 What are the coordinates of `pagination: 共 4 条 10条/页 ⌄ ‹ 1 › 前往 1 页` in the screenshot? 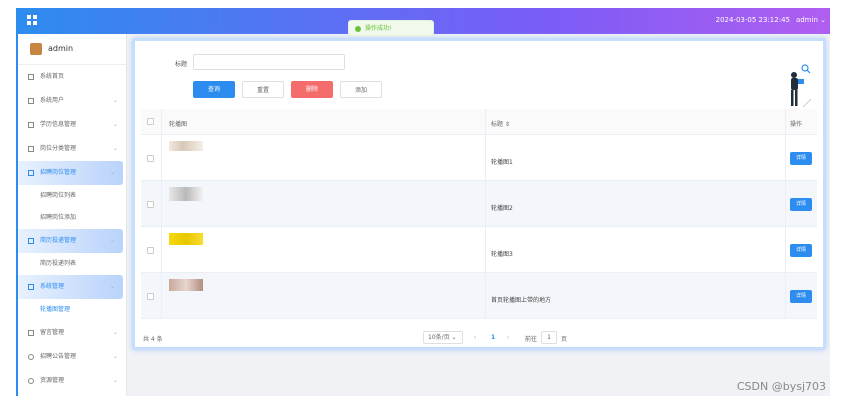 It's located at (479, 340).